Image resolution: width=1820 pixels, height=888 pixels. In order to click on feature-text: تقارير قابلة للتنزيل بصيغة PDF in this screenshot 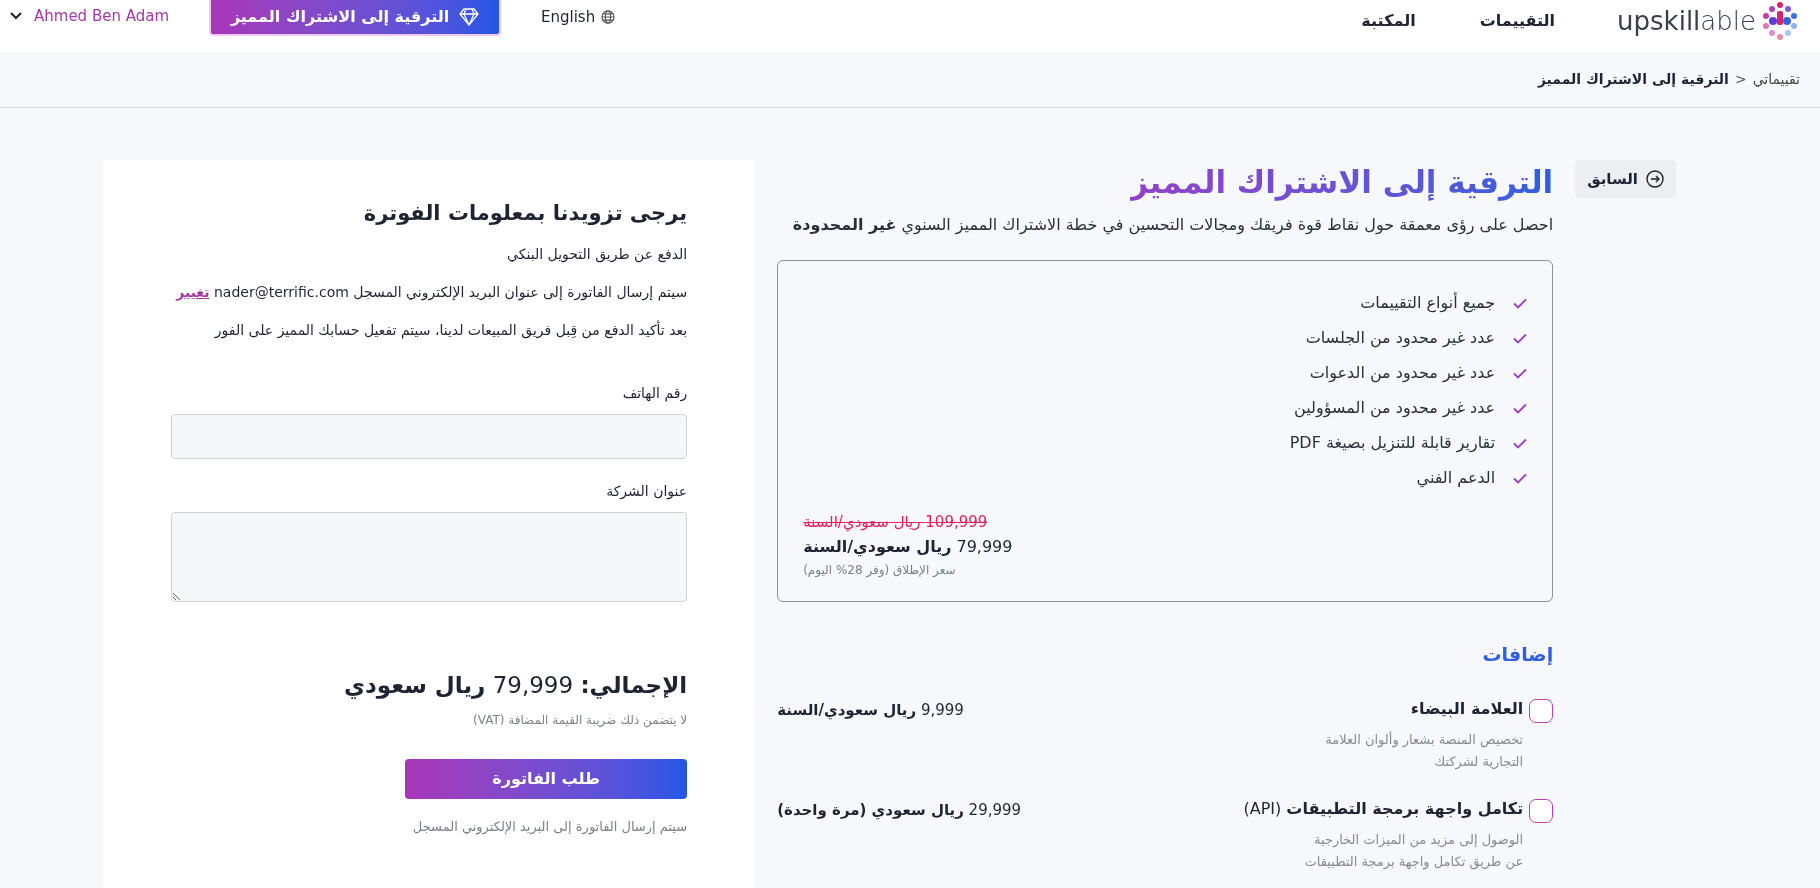, I will do `click(1392, 443)`.